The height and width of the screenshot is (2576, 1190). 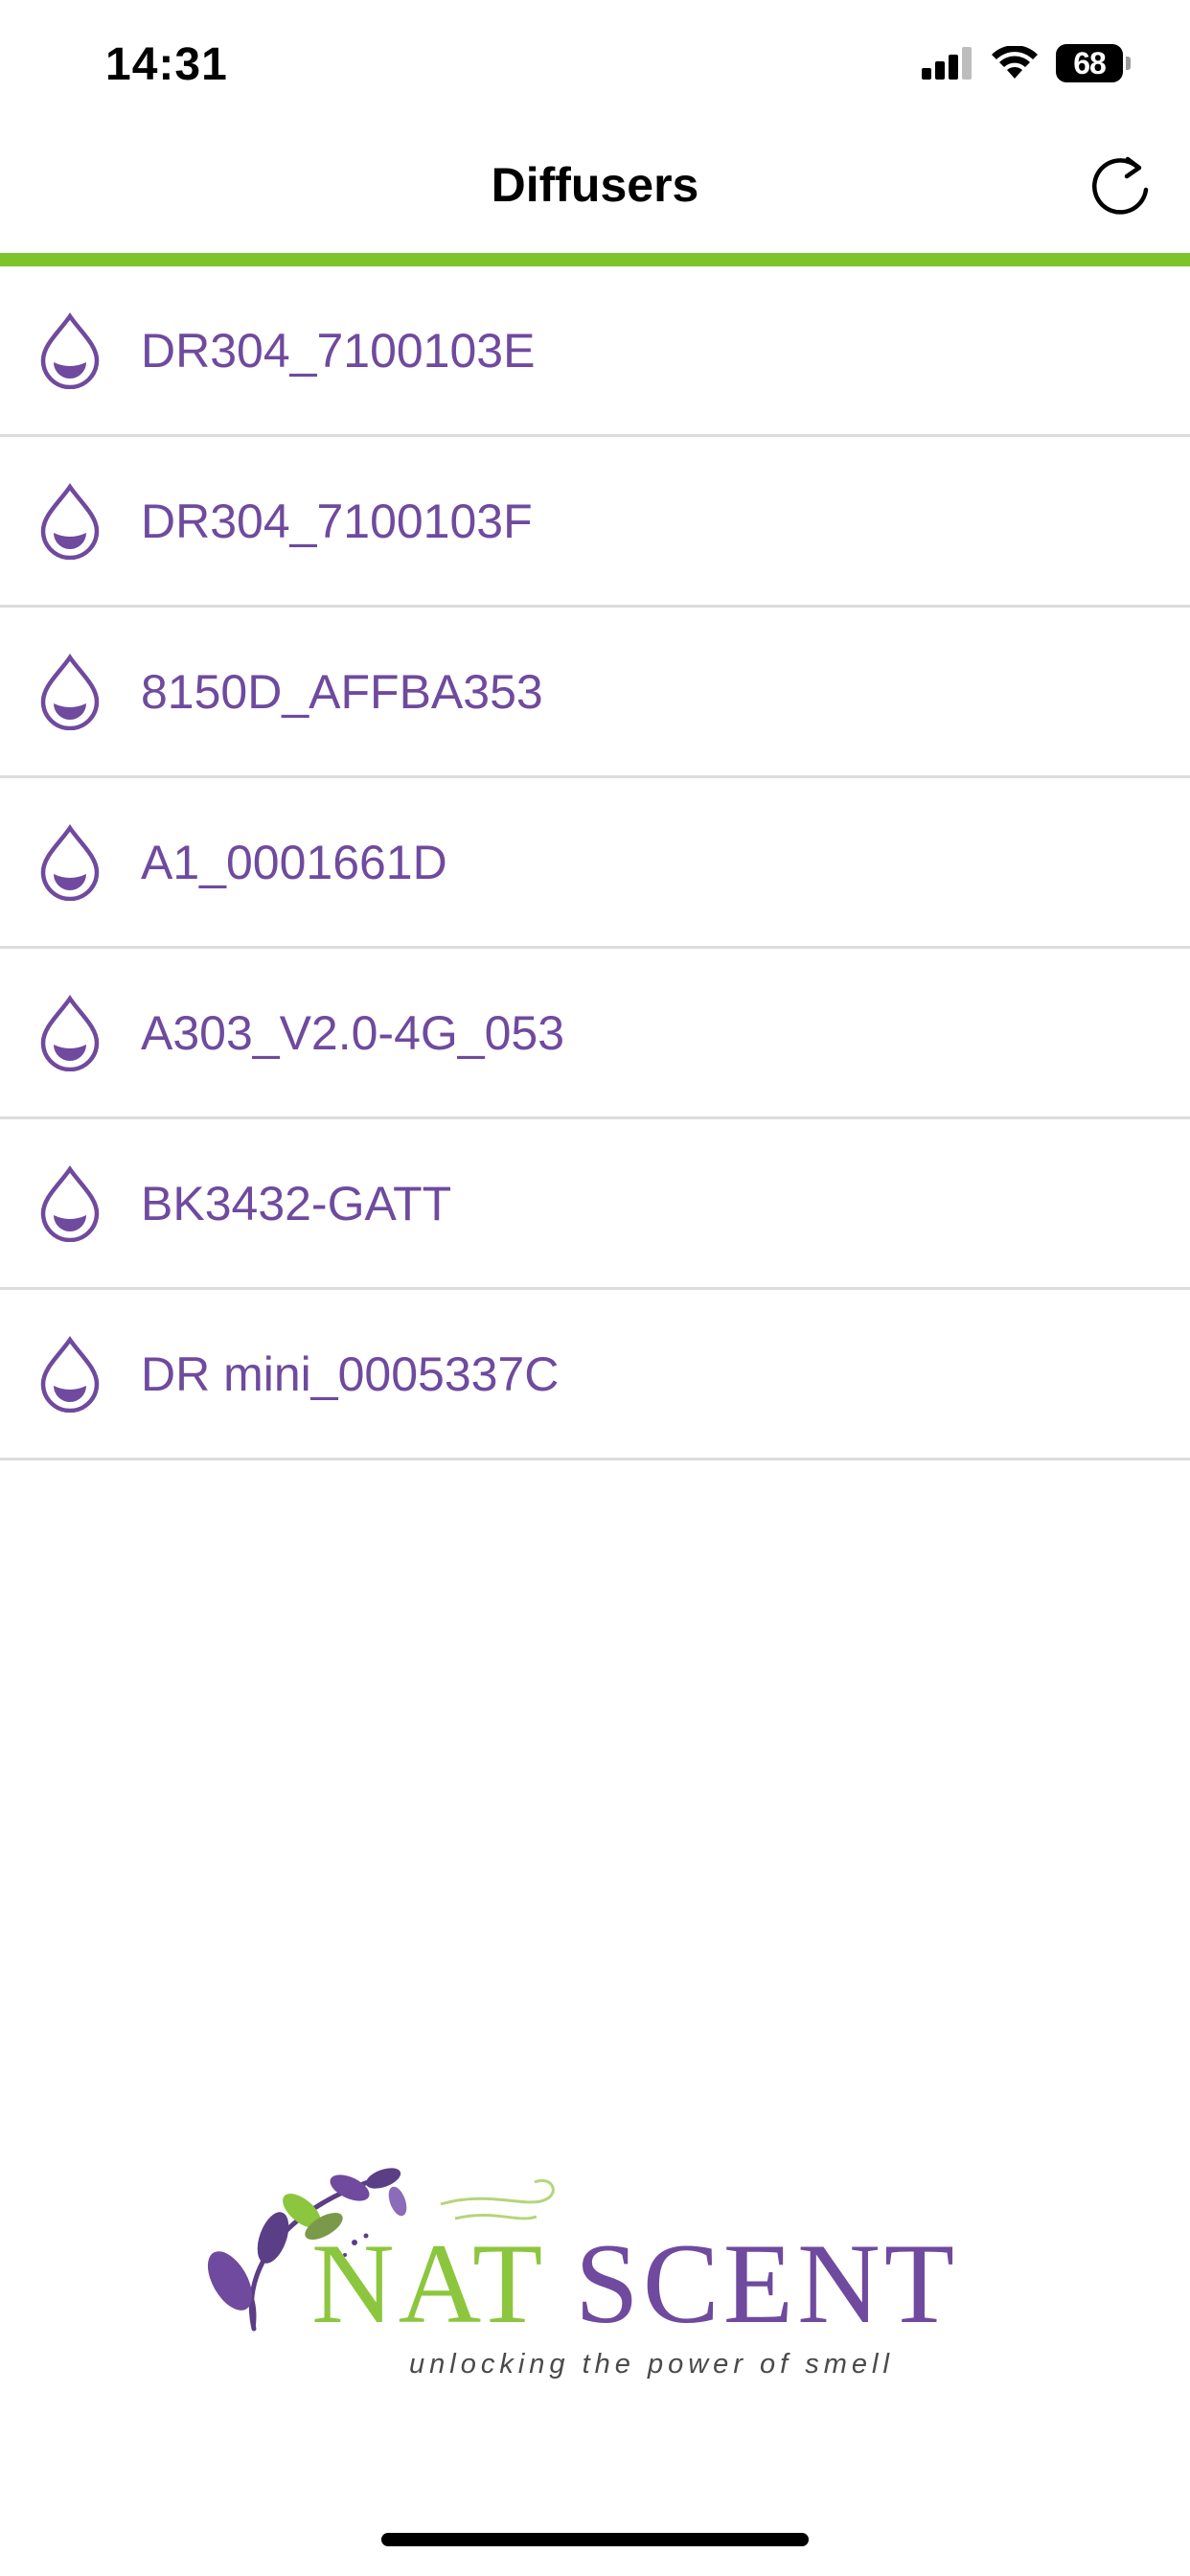 What do you see at coordinates (339, 350) in the screenshot?
I see `device-name: DR304_7100103E` at bounding box center [339, 350].